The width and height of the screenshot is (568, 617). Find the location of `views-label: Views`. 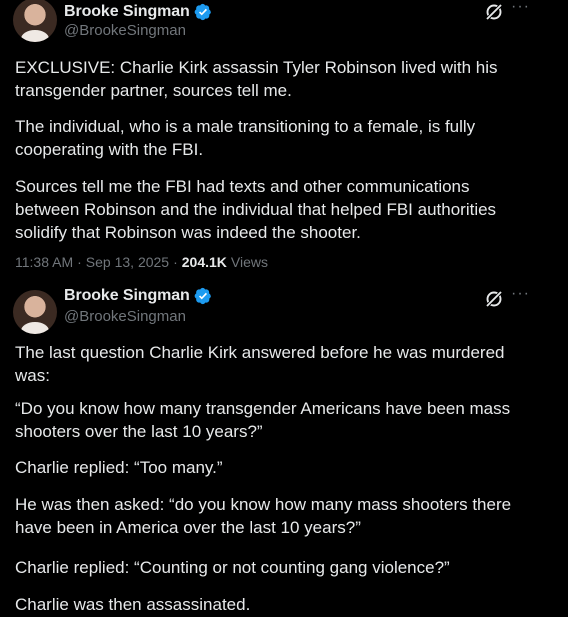

views-label: Views is located at coordinates (249, 262).